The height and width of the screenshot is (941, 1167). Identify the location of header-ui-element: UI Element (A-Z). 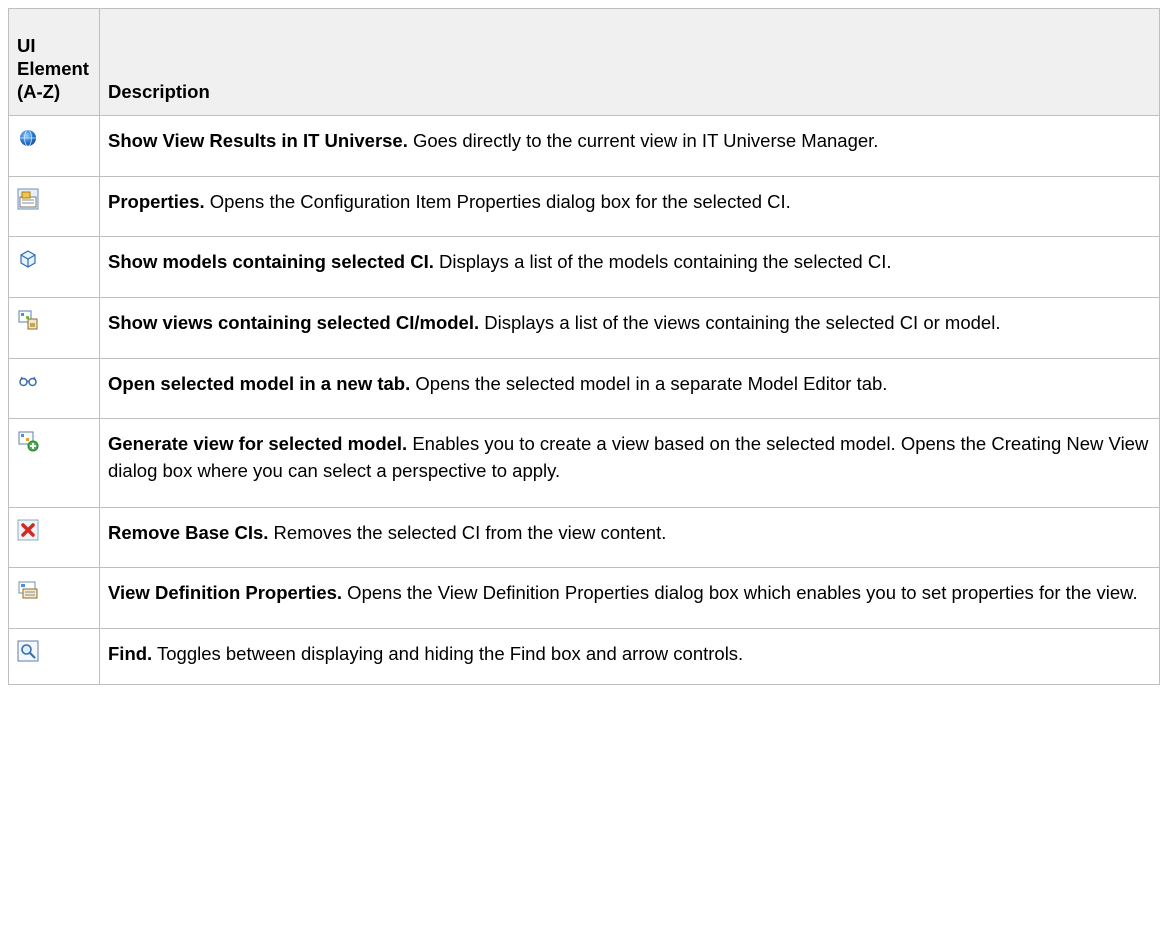
(54, 62).